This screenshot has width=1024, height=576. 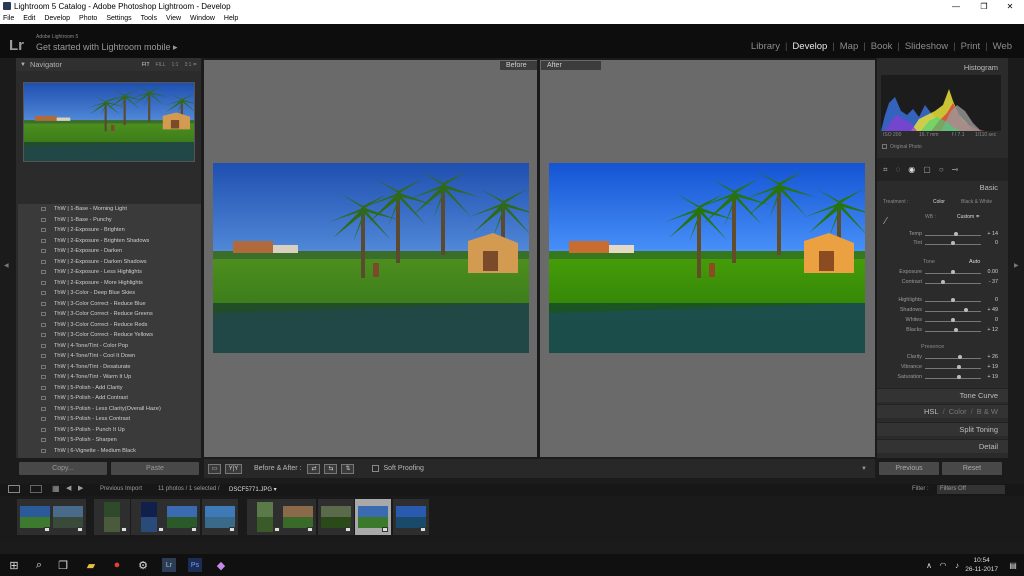 What do you see at coordinates (992, 330) in the screenshot?
I see `slider-value: + 12` at bounding box center [992, 330].